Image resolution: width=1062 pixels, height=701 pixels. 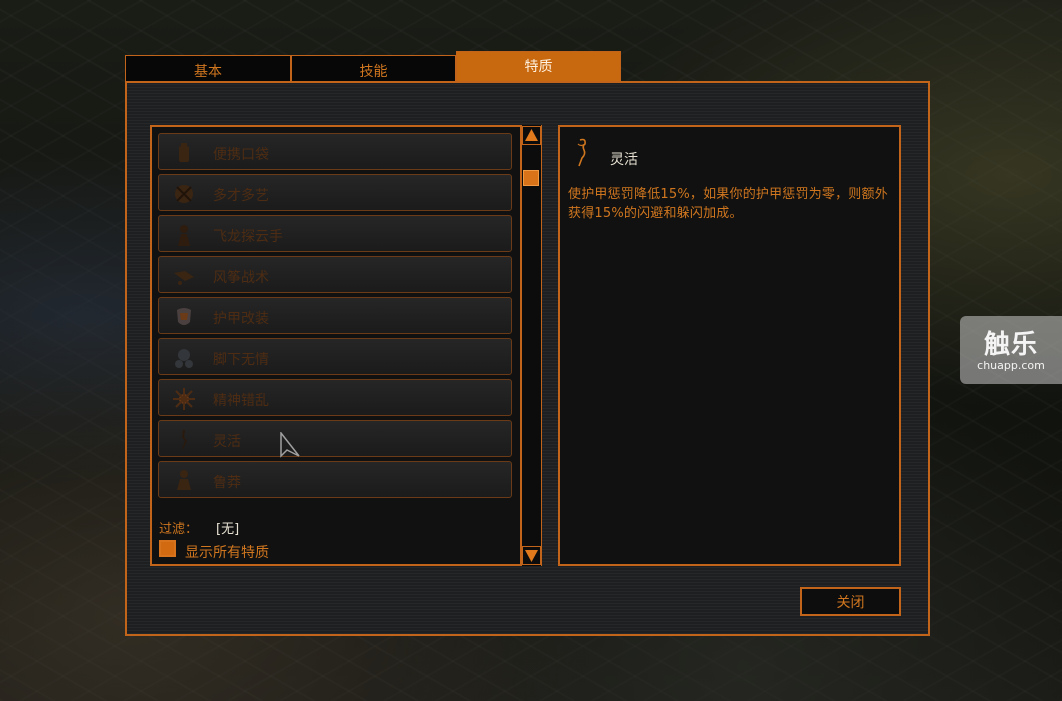 What do you see at coordinates (624, 160) in the screenshot?
I see `trait-detail-title: 灵活` at bounding box center [624, 160].